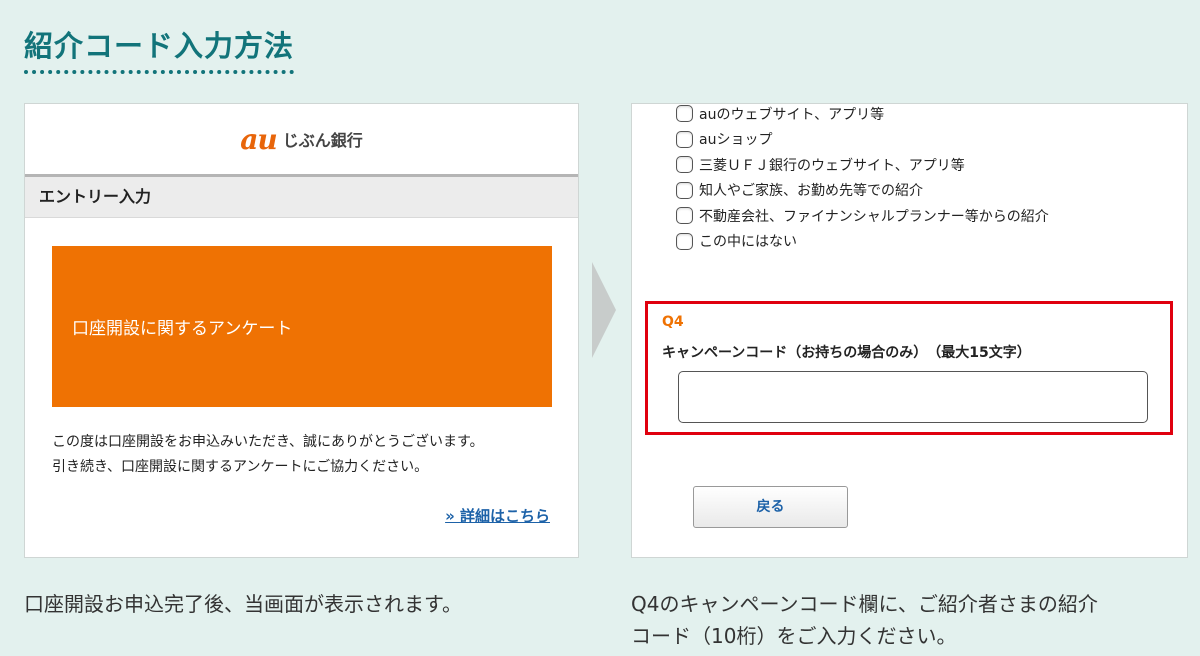 The image size is (1200, 656). I want to click on survey-banner-text: 口座開設に関するアンケート, so click(182, 329).